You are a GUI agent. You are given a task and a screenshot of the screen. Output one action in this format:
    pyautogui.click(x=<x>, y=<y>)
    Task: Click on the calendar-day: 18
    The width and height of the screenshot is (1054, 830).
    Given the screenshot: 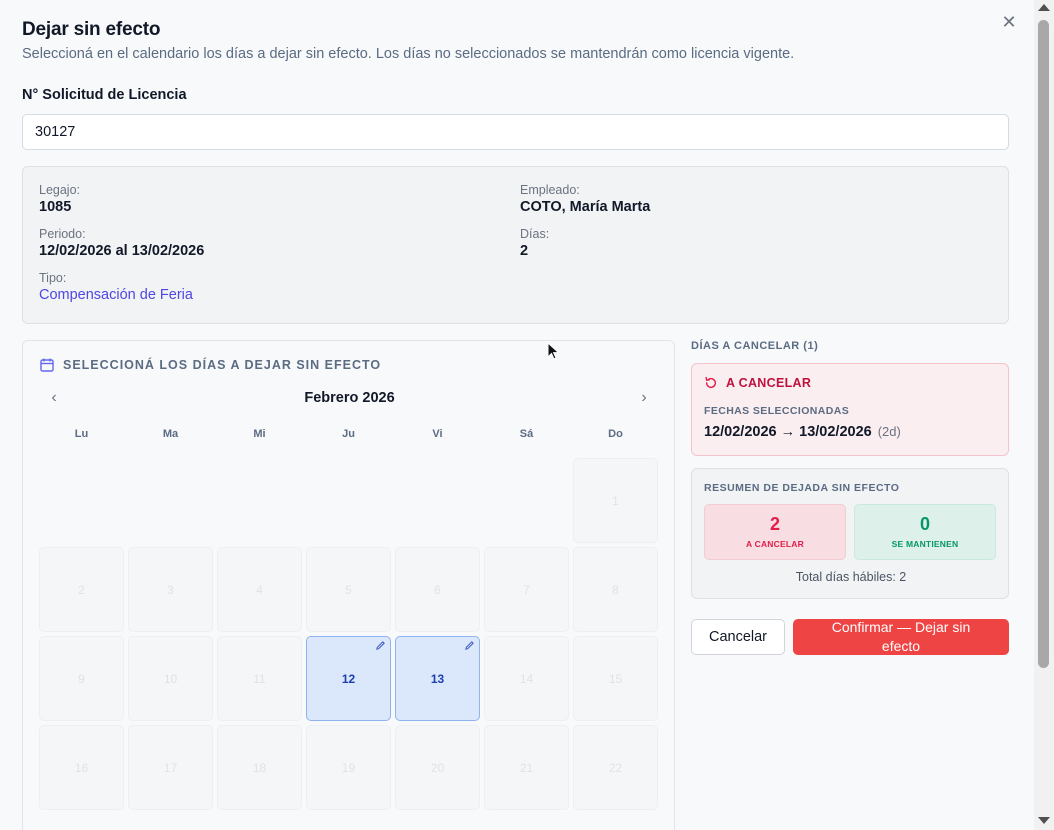 What is the action you would take?
    pyautogui.click(x=259, y=767)
    